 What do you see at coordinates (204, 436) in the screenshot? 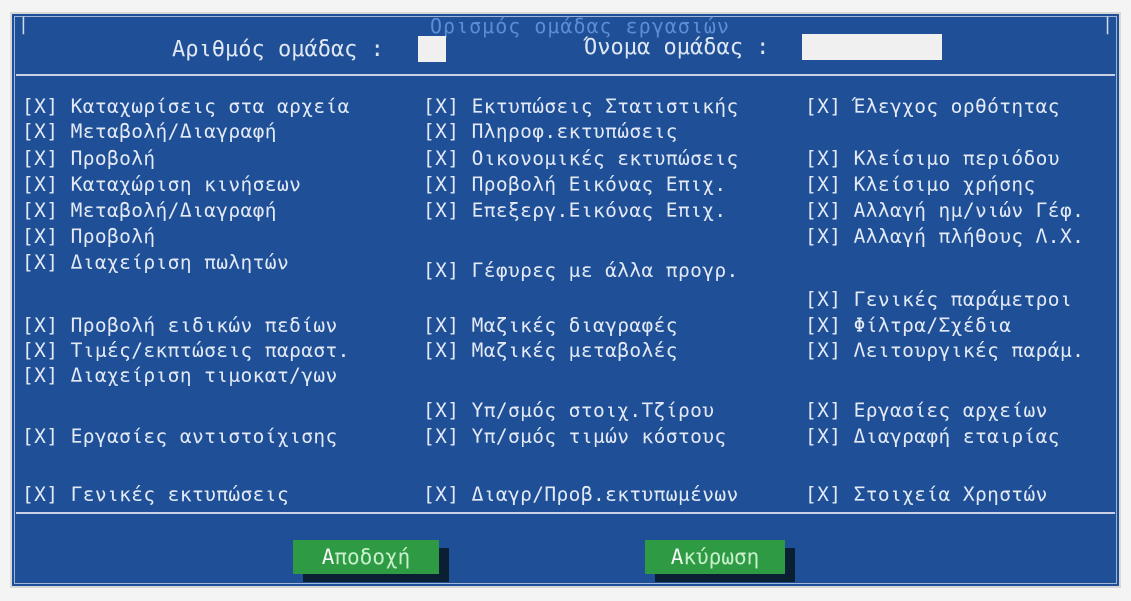
I see `permission-label: Εργασίες αντιστοίχισης` at bounding box center [204, 436].